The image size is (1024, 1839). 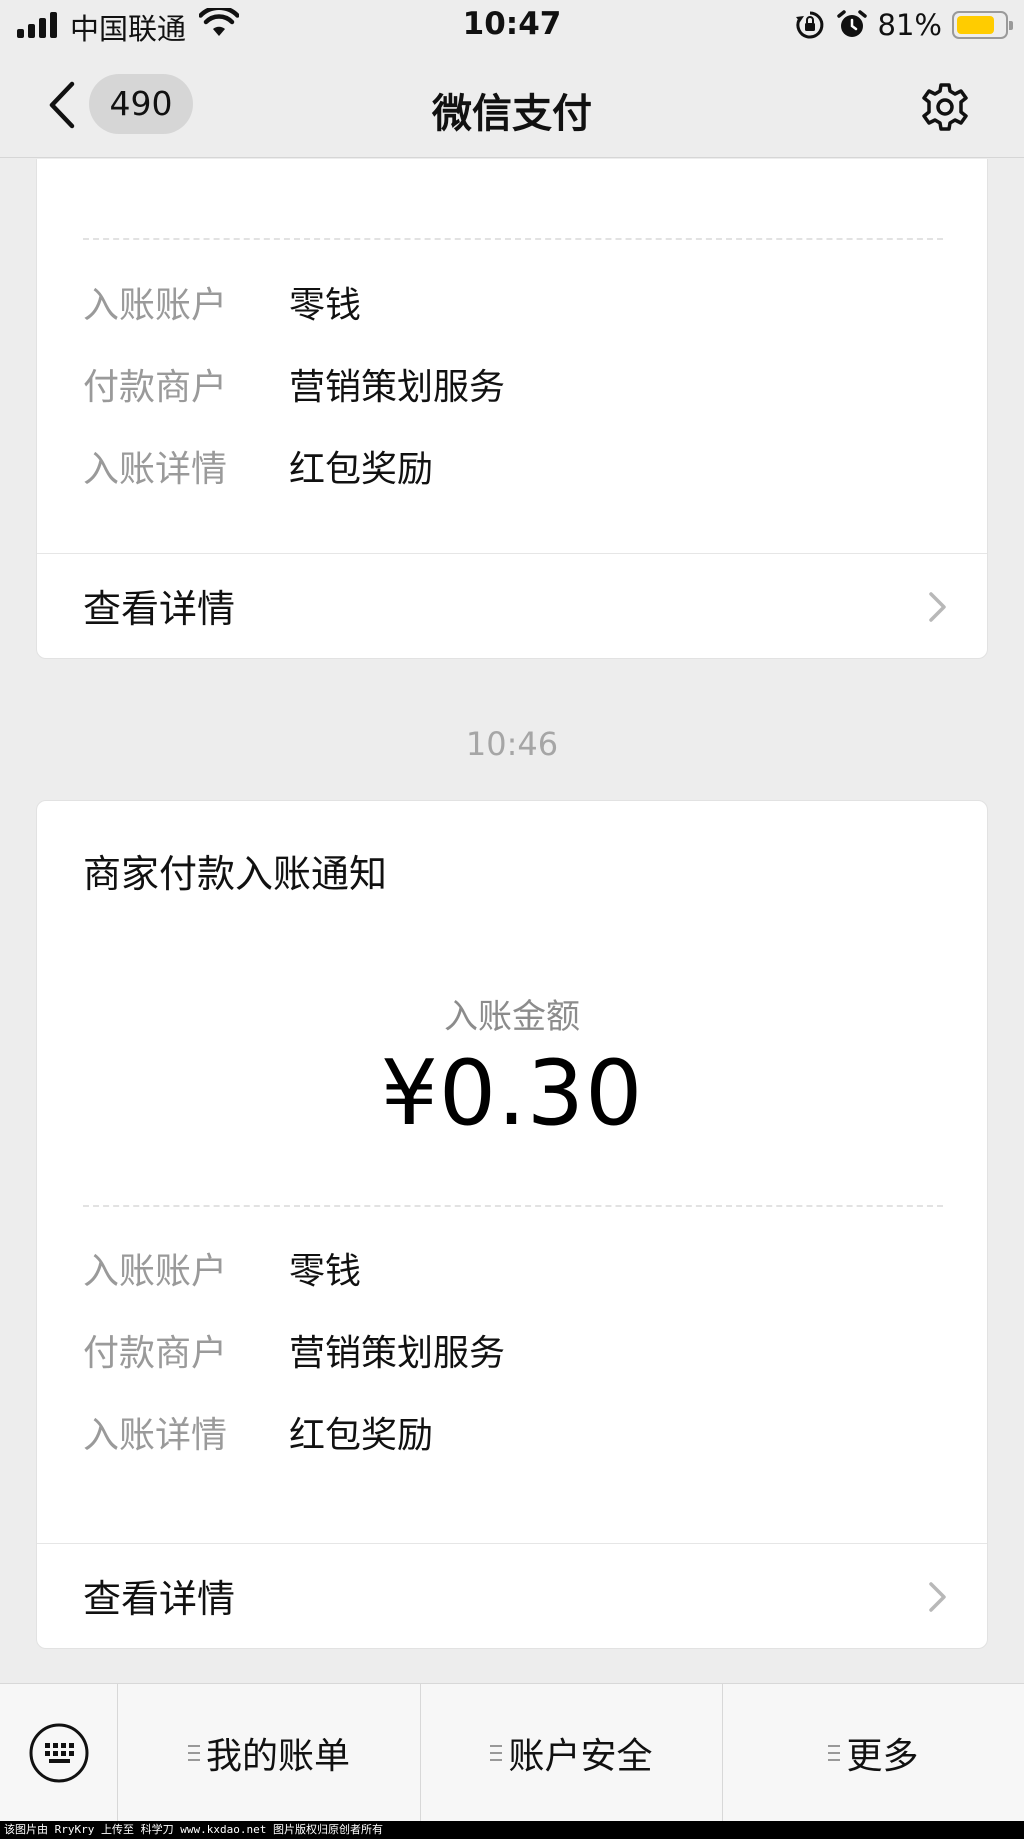 What do you see at coordinates (512, 105) in the screenshot?
I see `nav-bar: 490 微信支付` at bounding box center [512, 105].